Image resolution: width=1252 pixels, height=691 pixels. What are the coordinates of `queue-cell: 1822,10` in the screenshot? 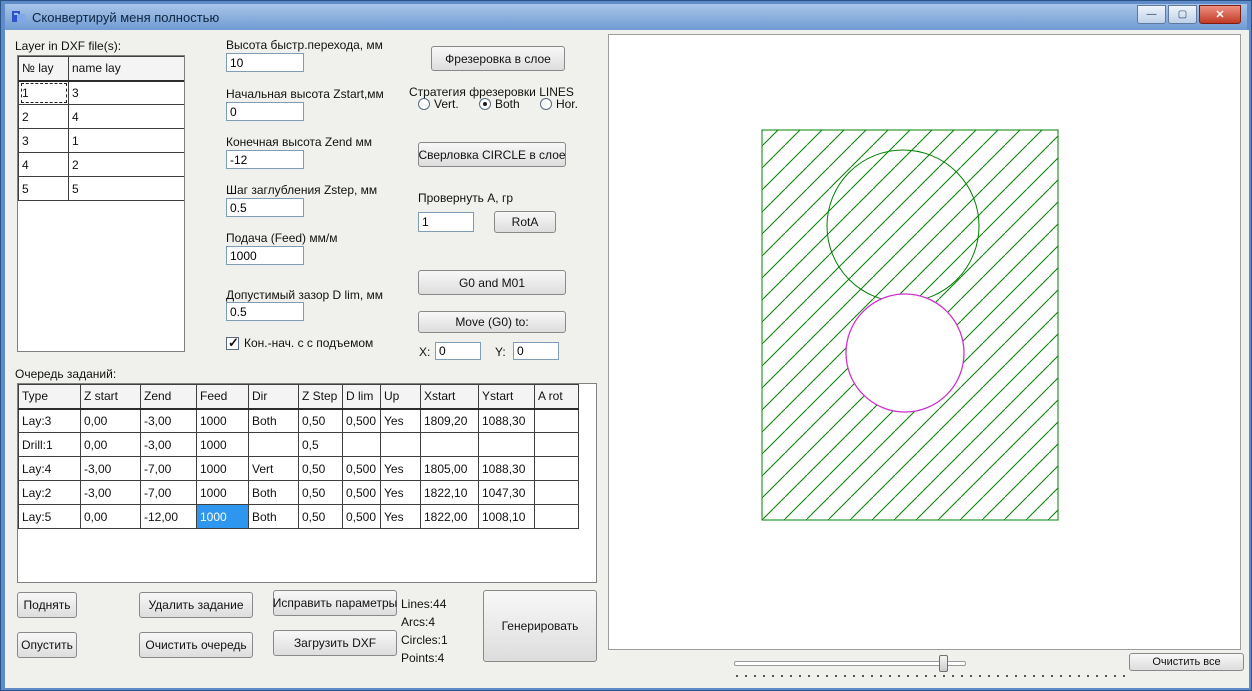 It's located at (449, 492).